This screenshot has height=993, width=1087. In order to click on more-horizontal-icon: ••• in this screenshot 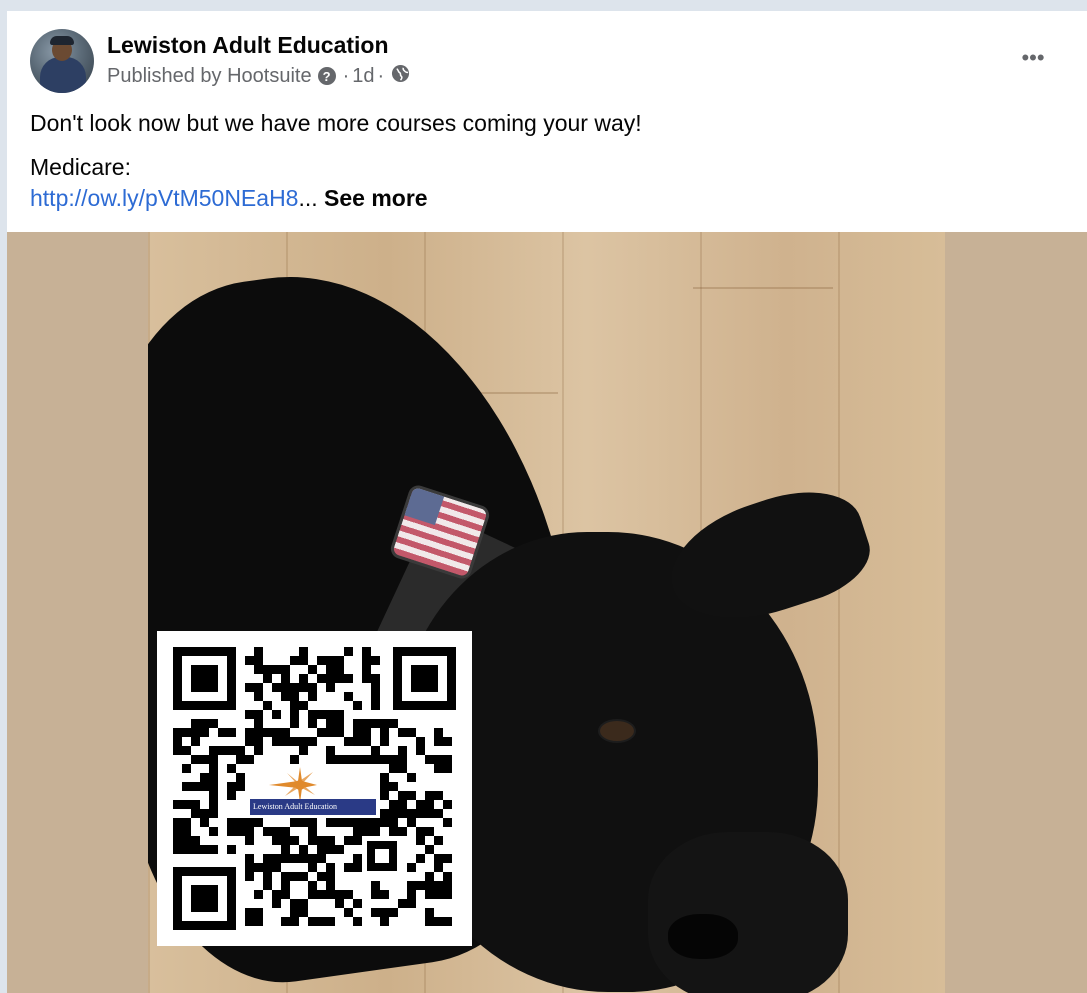, I will do `click(1033, 57)`.